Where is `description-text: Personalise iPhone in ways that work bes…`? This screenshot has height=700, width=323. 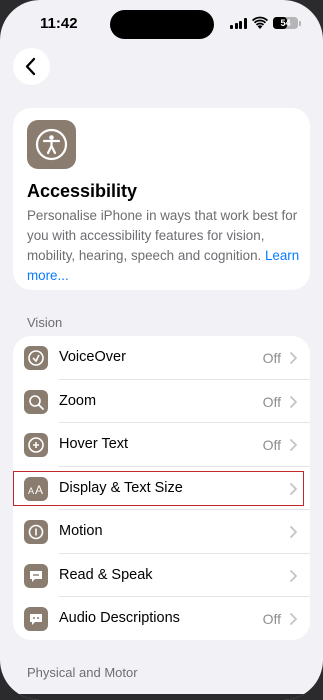 description-text: Personalise iPhone in ways that work bes… is located at coordinates (162, 235).